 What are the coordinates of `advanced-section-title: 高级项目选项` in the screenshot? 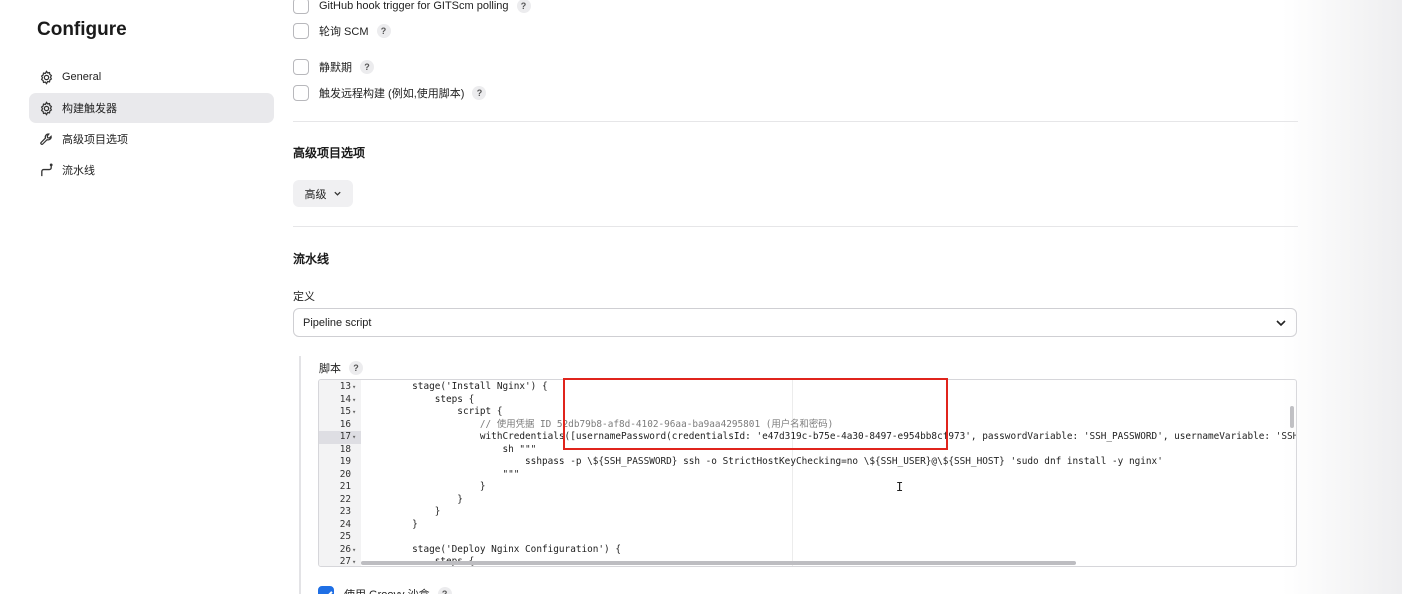 It's located at (329, 153).